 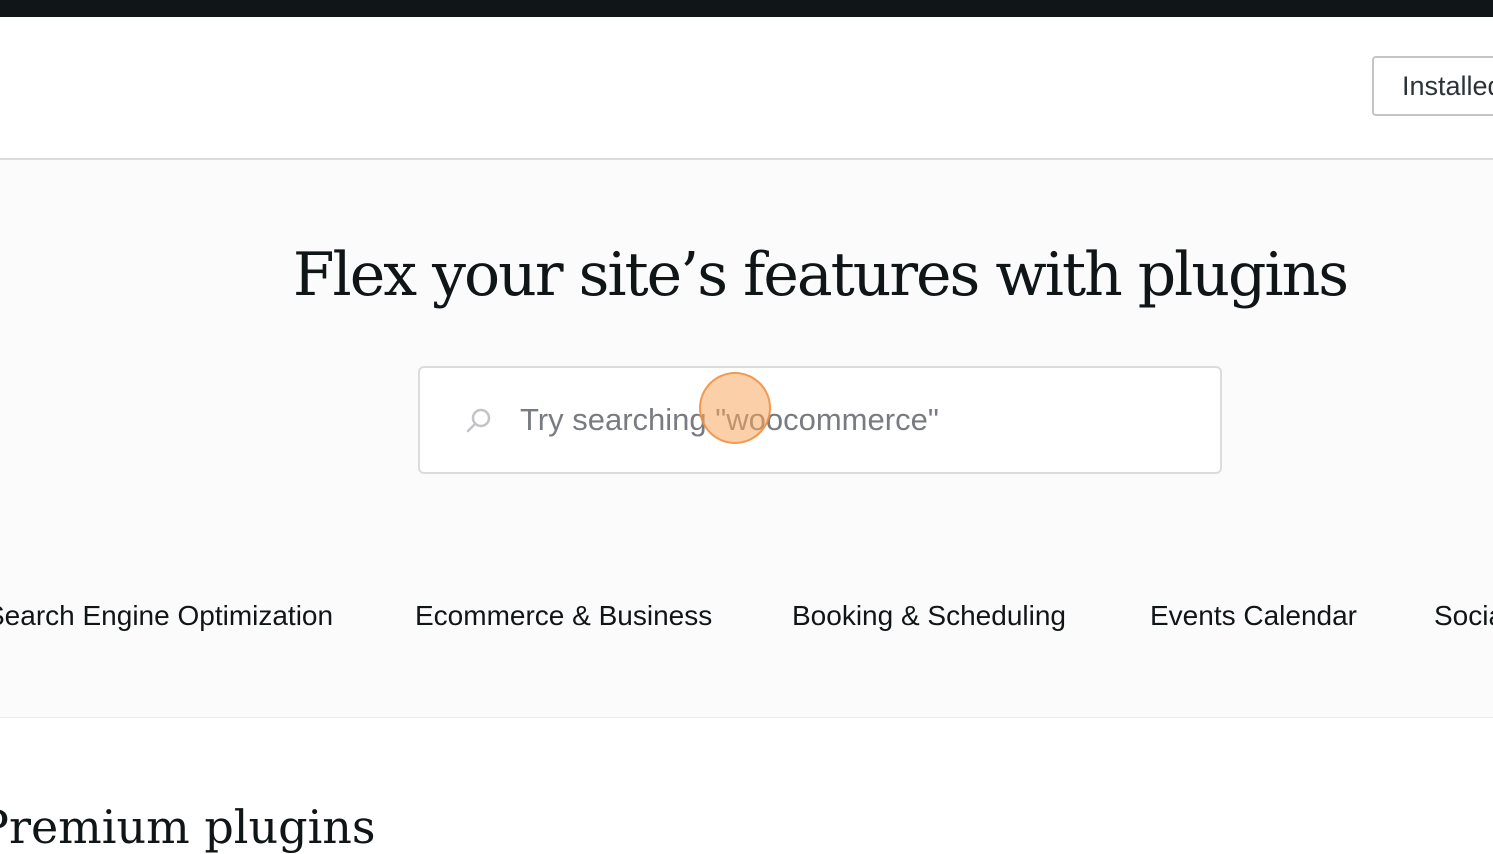 I want to click on plugin-search-box, so click(x=820, y=420).